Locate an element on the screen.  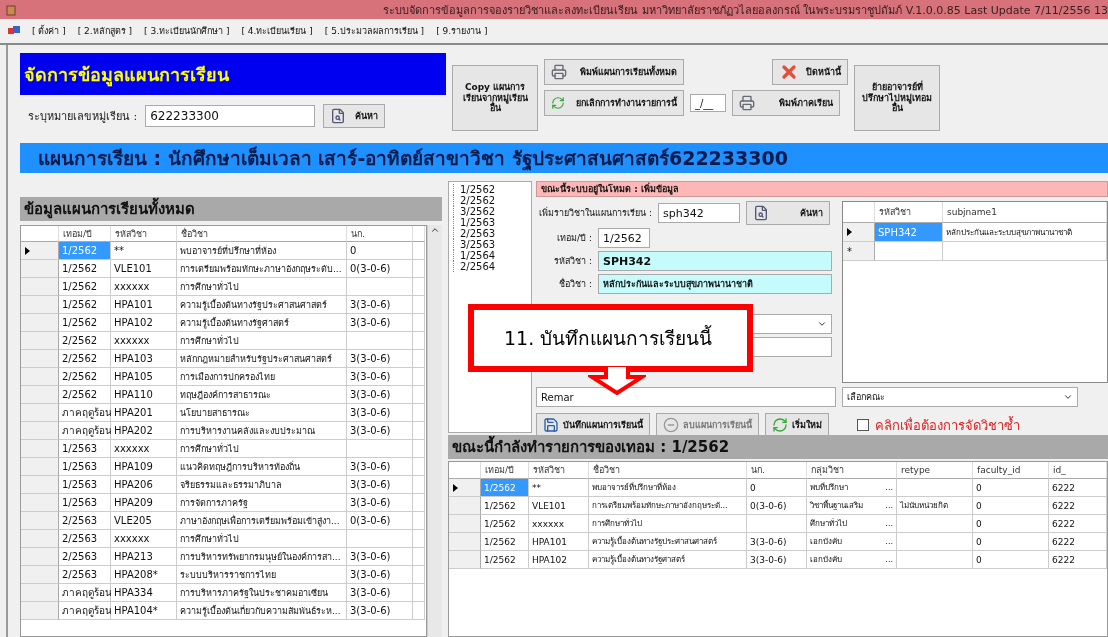
move-advisor-button: ย้ายอาจารย์ที่ปรึกษาไปหมู่เทอมอื่น is located at coordinates (897, 98).